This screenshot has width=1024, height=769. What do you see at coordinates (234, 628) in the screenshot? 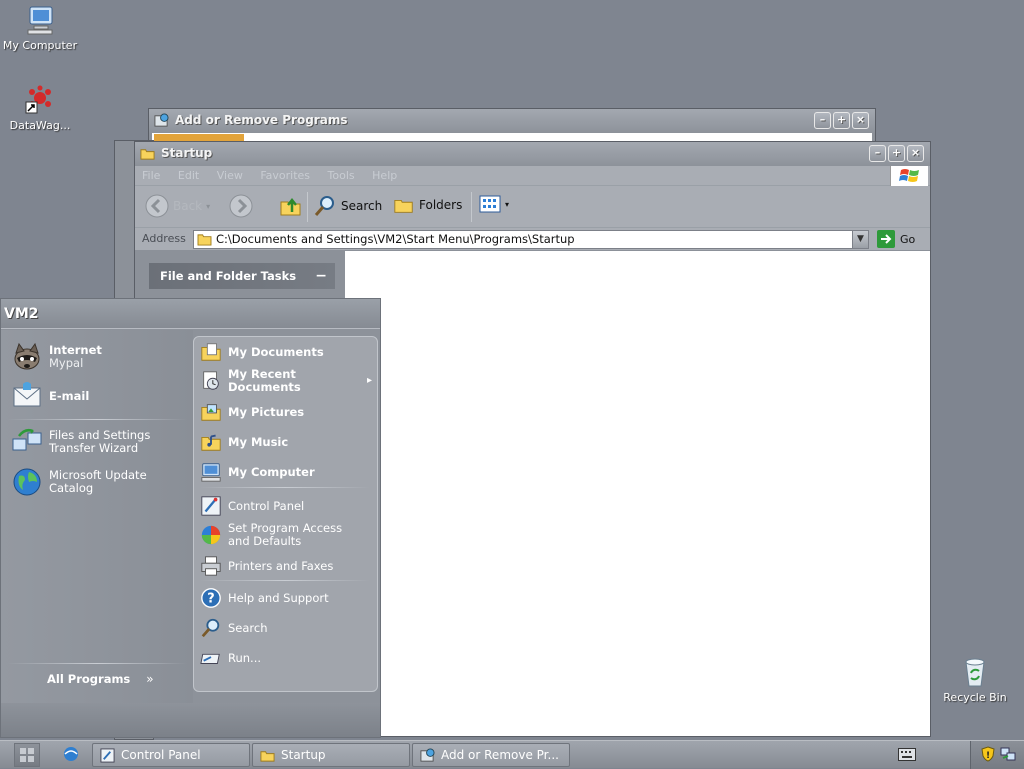
I see `start-item-search: Search` at bounding box center [234, 628].